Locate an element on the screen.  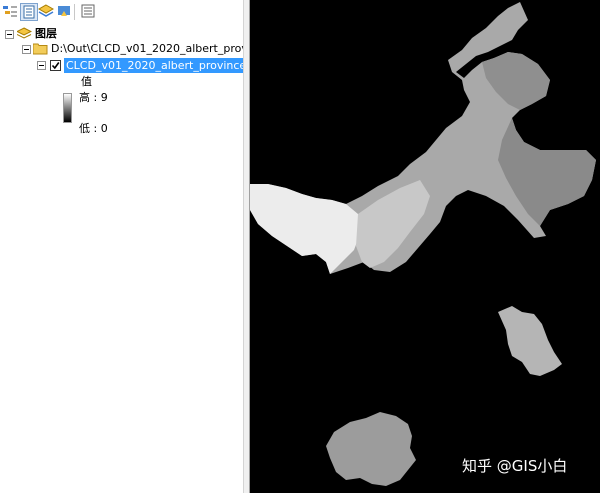
folder-icon is located at coordinates (40, 49).